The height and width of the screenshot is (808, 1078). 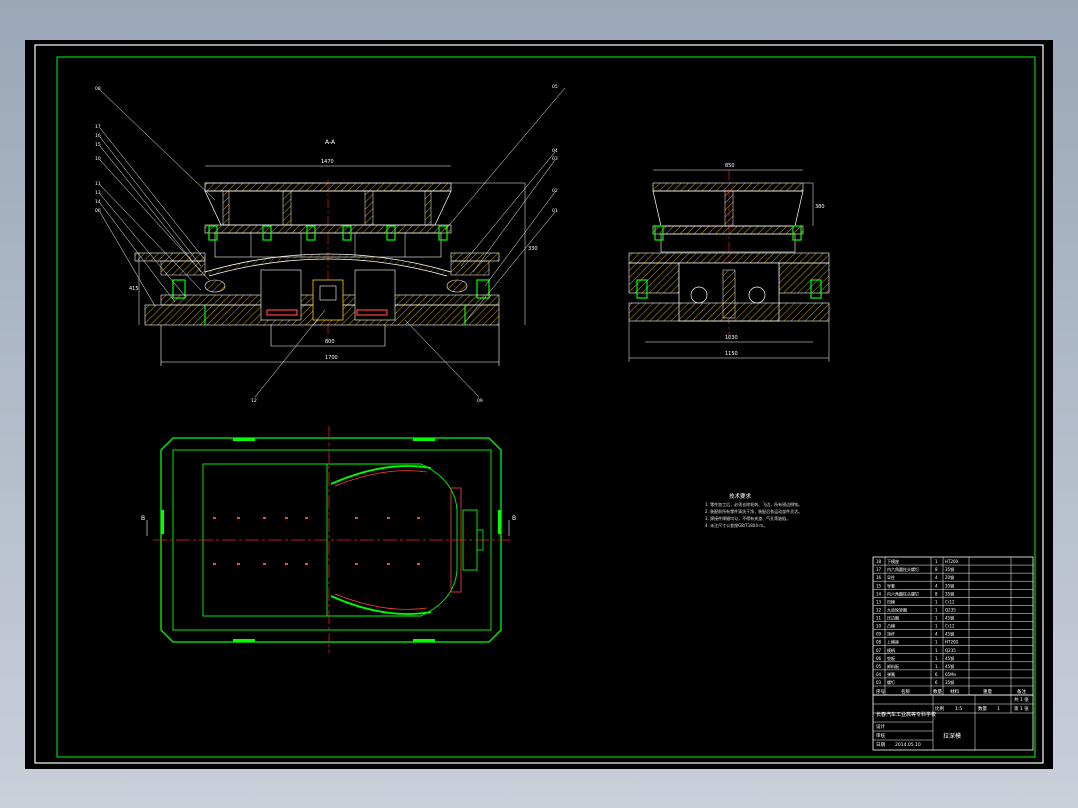 I want to click on bom-cell-name: 导柱, so click(x=891, y=577).